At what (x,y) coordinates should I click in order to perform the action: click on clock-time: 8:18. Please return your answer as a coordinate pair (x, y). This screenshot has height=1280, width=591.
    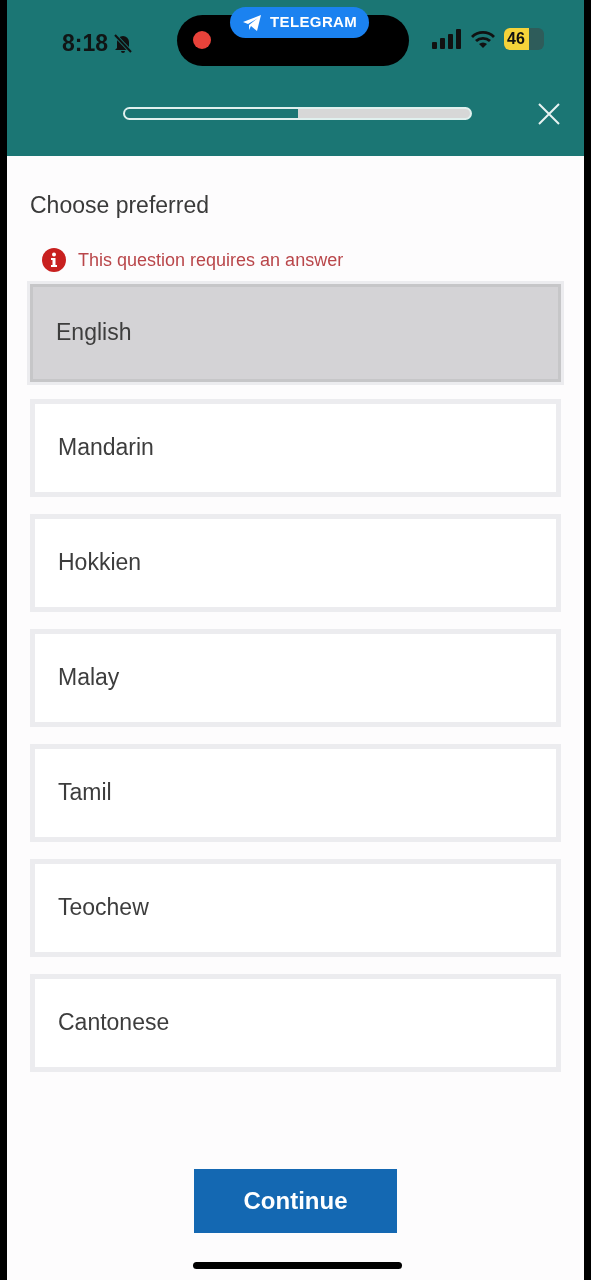
    Looking at the image, I should click on (85, 43).